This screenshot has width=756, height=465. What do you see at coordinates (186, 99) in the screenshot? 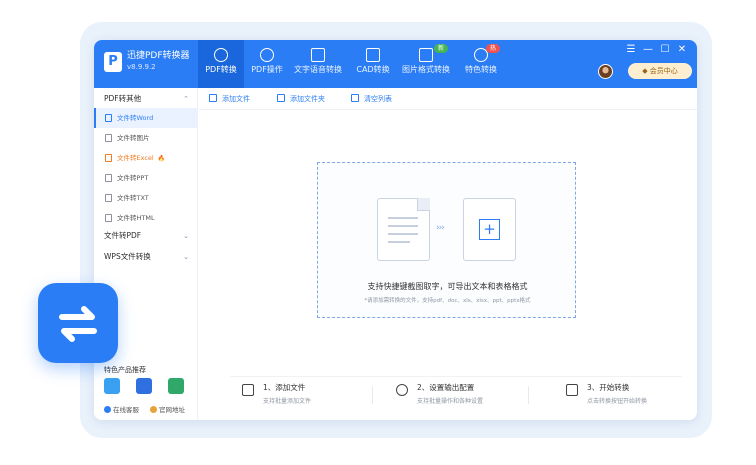
I see `chevron-up-icon: ⌃` at bounding box center [186, 99].